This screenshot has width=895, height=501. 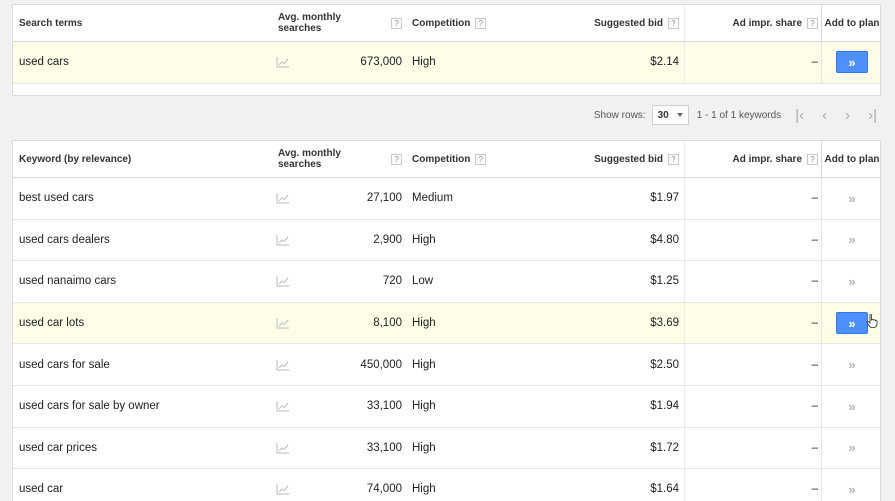 I want to click on table-row: used car 74,000 High $1.64 – », so click(x=446, y=485).